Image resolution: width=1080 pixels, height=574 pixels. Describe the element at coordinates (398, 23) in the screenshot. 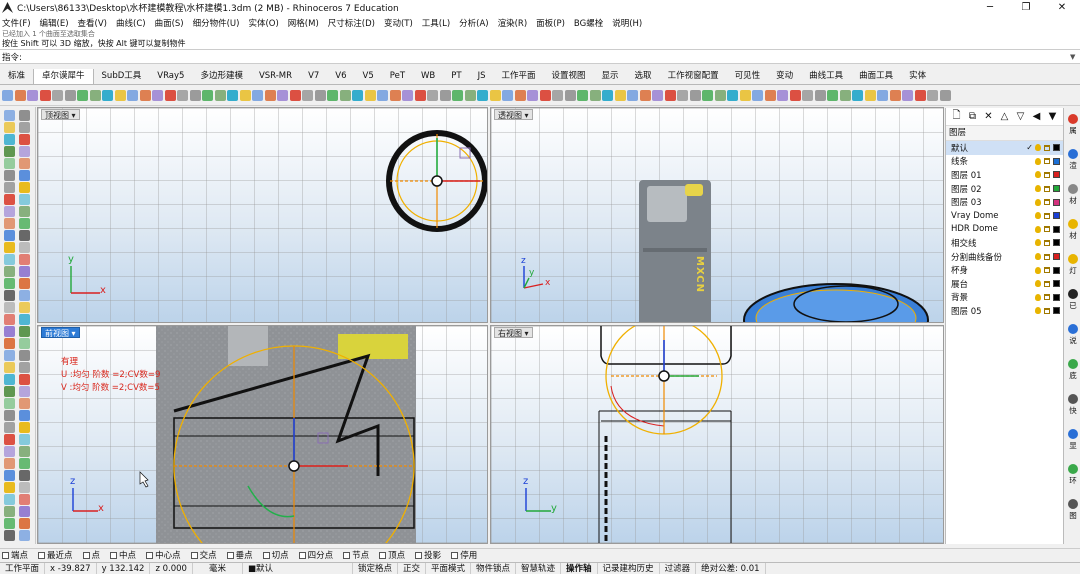

I see `menu-item: 变动(T)` at that location.